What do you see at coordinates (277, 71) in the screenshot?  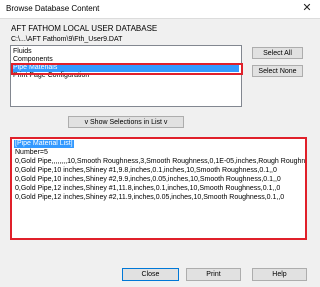 I see `select-none-button: Select None` at bounding box center [277, 71].